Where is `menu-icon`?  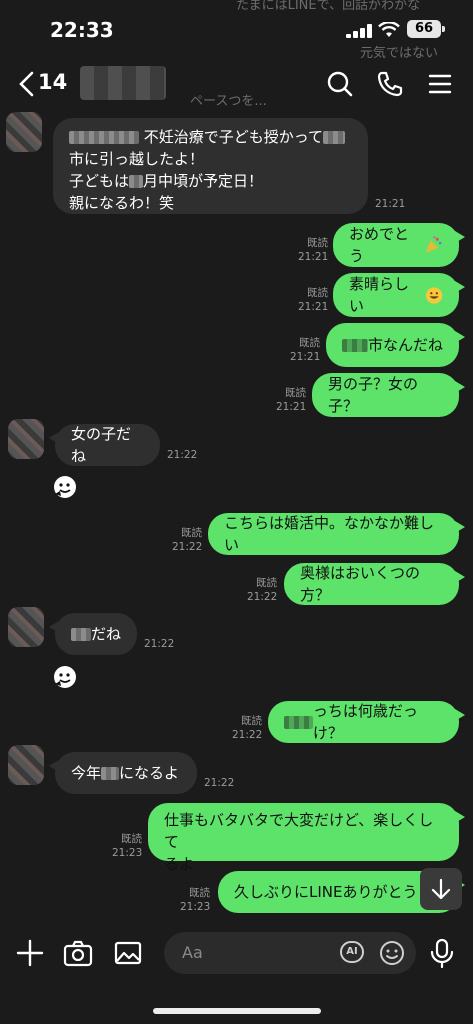
menu-icon is located at coordinates (440, 84).